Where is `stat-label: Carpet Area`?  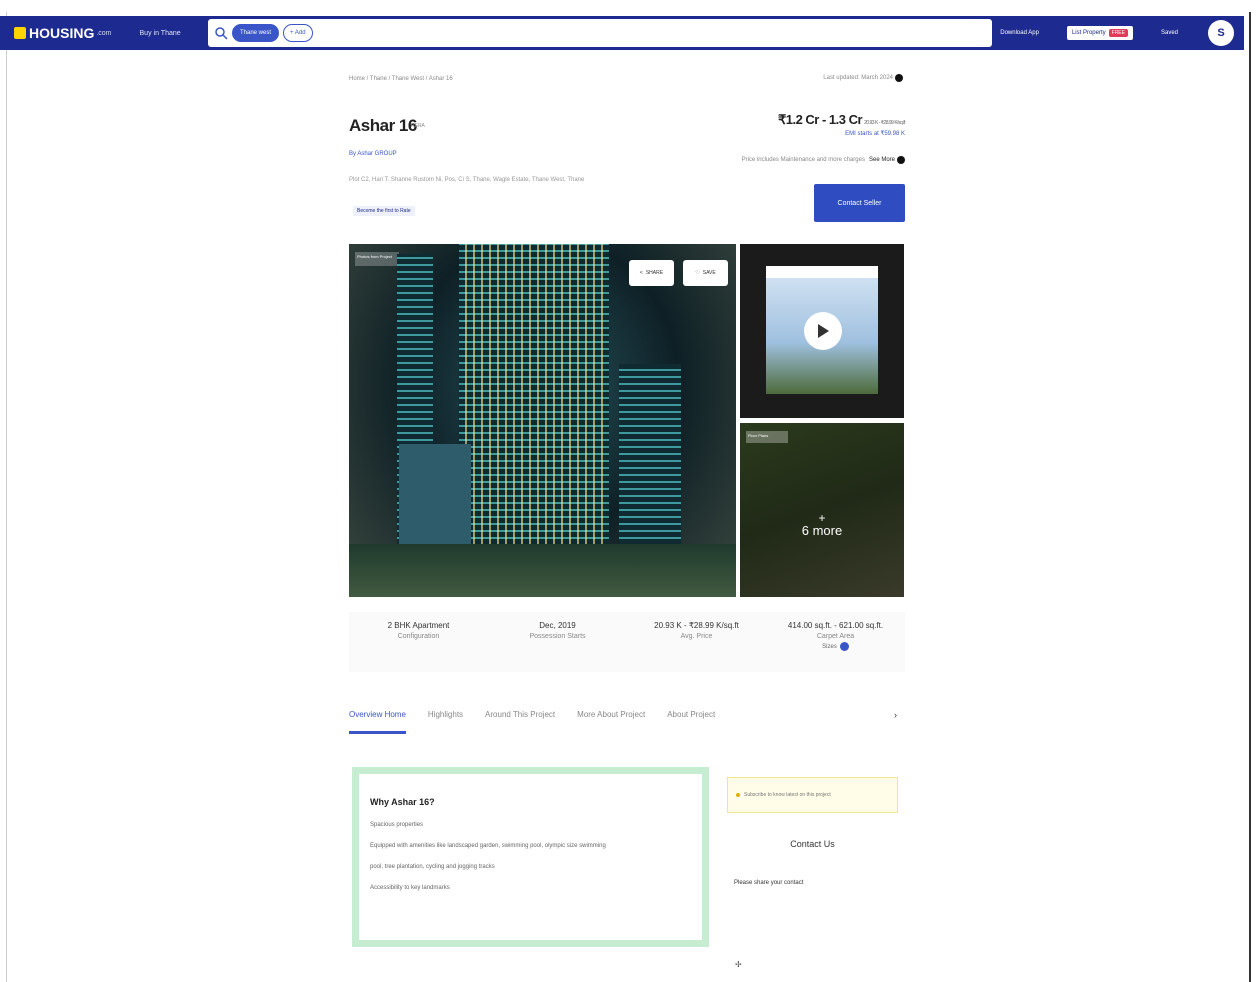 stat-label: Carpet Area is located at coordinates (835, 636).